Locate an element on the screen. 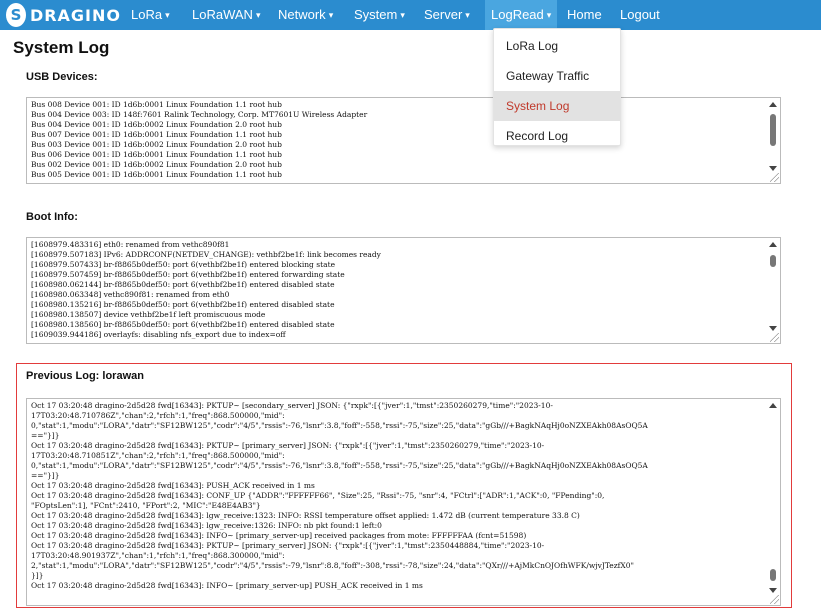  boot-scrollbar is located at coordinates (773, 290).